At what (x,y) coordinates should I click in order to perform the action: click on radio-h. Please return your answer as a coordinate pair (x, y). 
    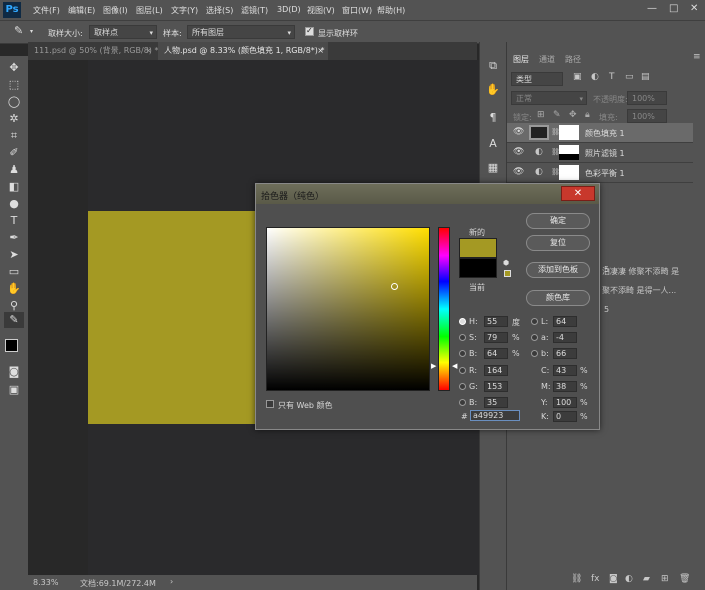
    Looking at the image, I should click on (462, 321).